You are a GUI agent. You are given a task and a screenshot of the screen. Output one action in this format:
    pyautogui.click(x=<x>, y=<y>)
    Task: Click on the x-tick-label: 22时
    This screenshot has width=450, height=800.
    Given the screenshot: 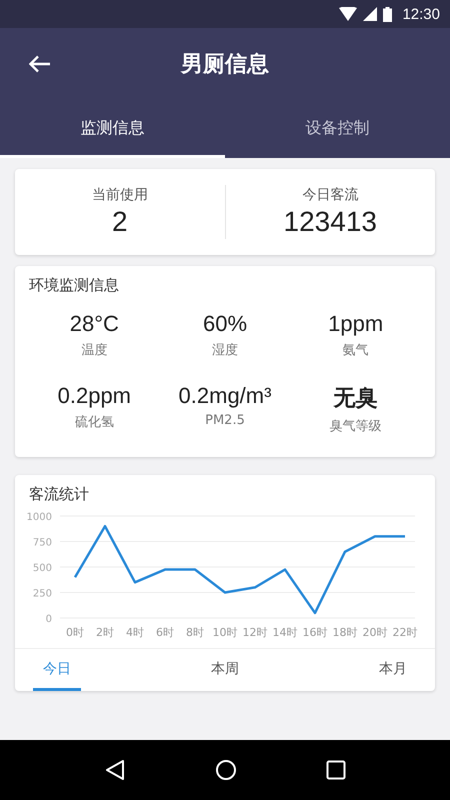 What is the action you would take?
    pyautogui.click(x=405, y=632)
    